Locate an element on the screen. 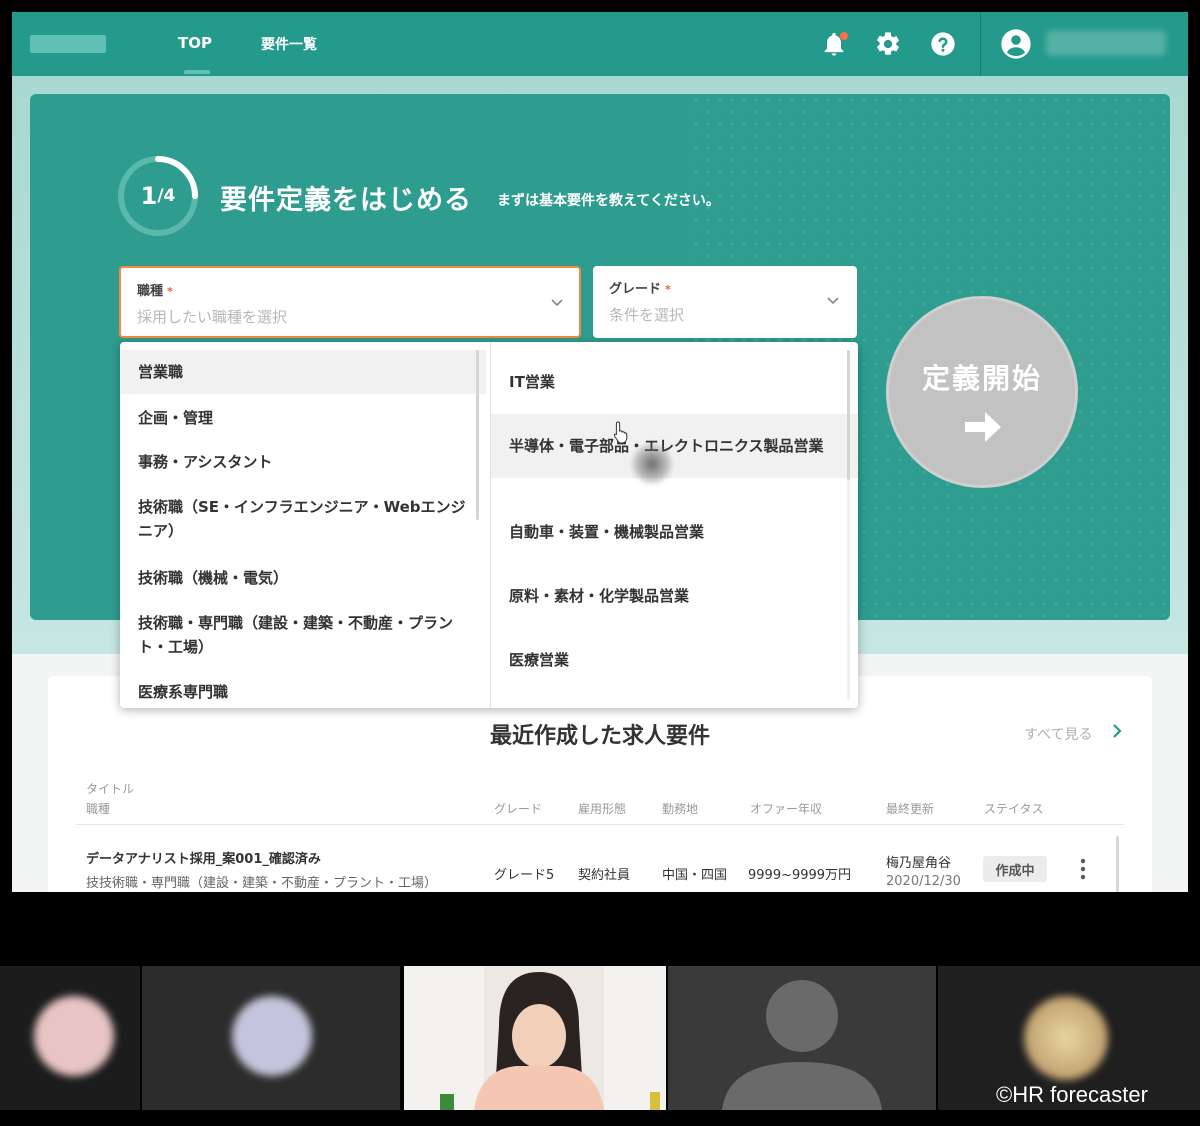  start-definition-button: 定義開始 is located at coordinates (982, 392).